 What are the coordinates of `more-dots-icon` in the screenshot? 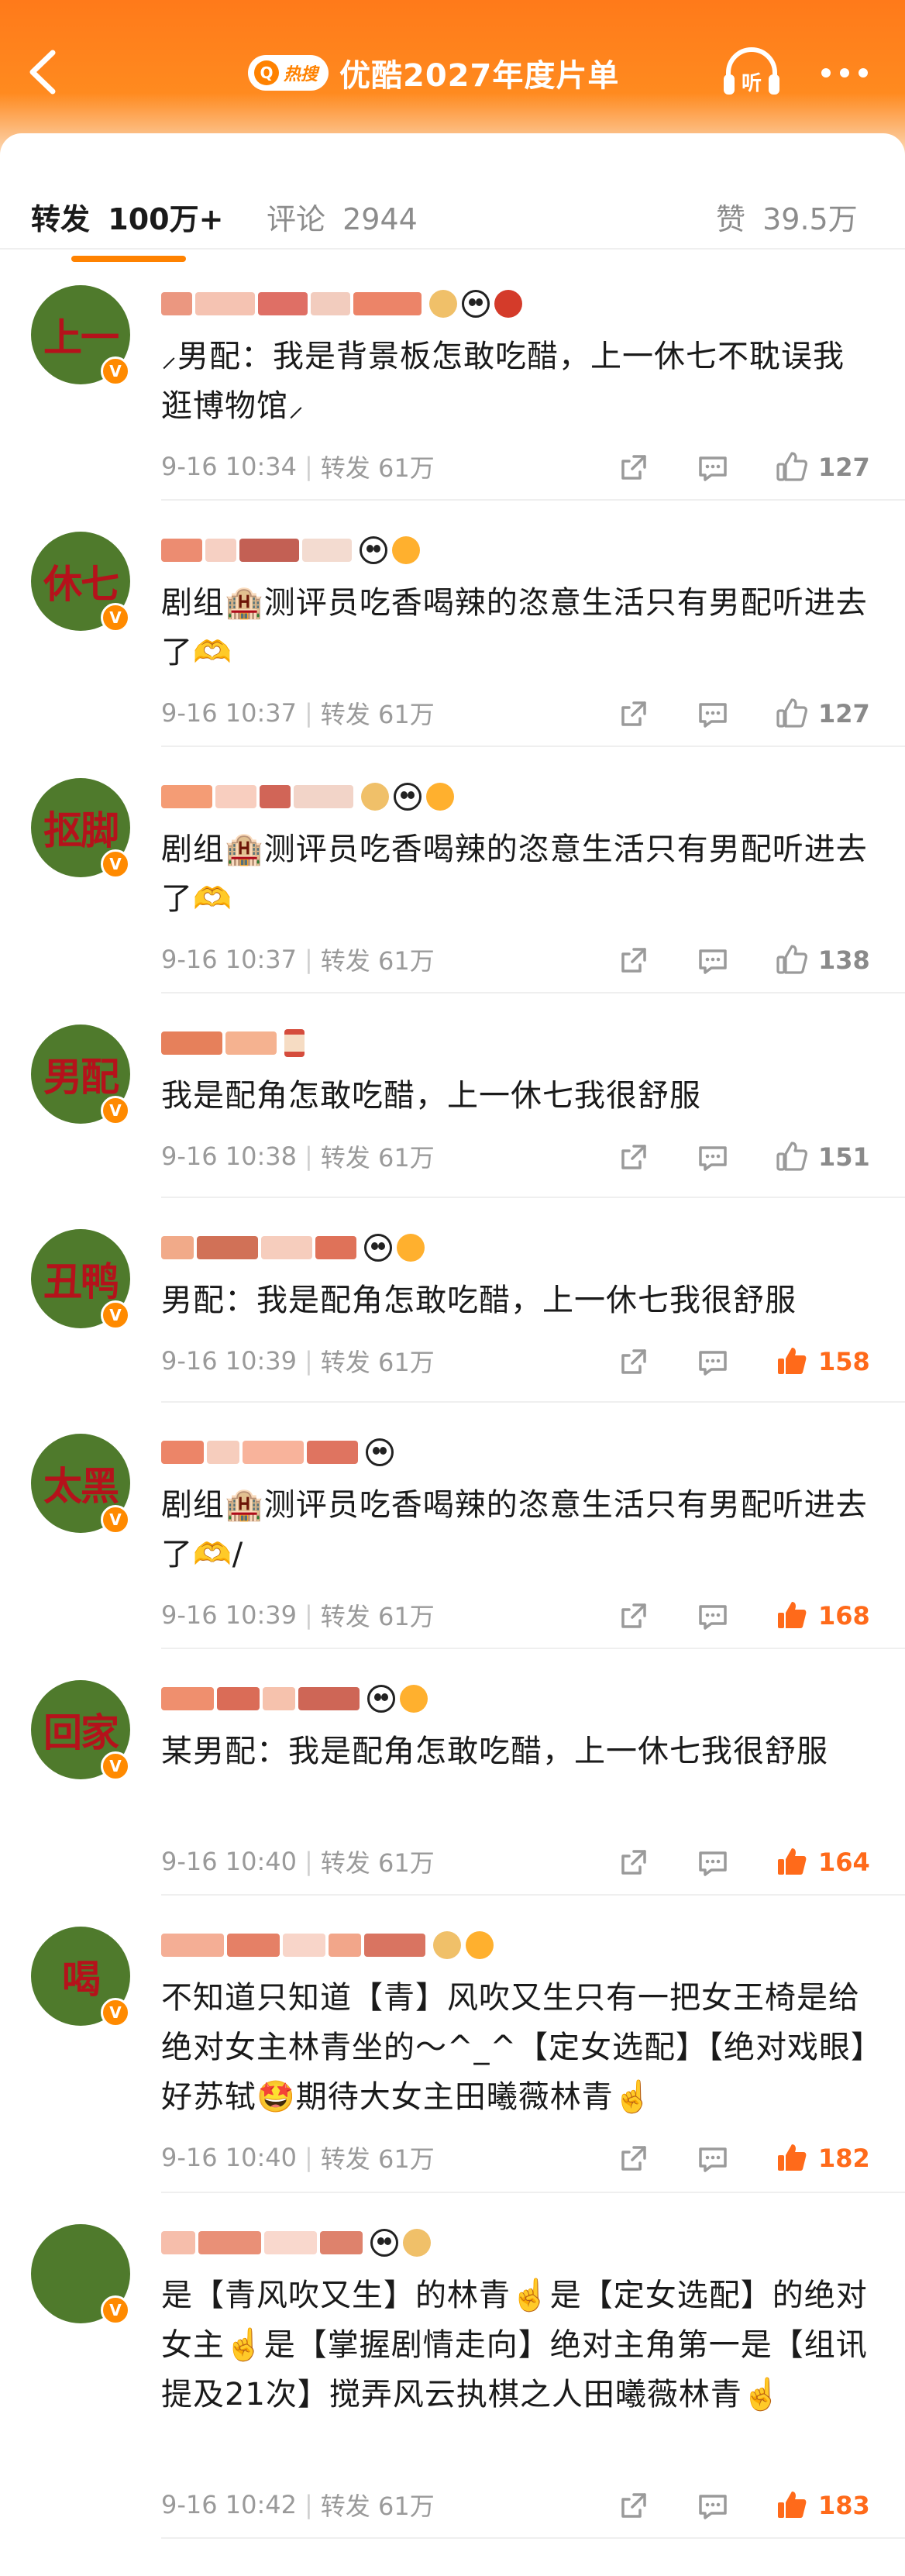 It's located at (826, 72).